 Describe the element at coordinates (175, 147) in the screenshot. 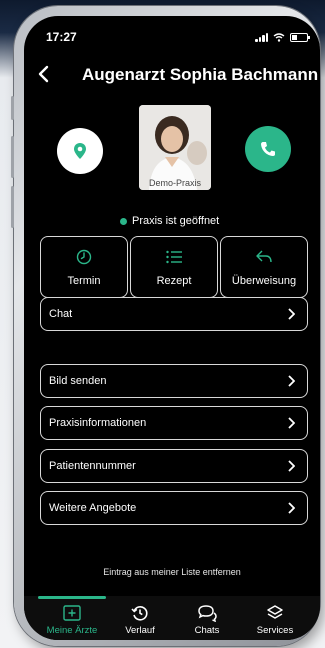

I see `doctor-photo: Demo-Praxis` at that location.